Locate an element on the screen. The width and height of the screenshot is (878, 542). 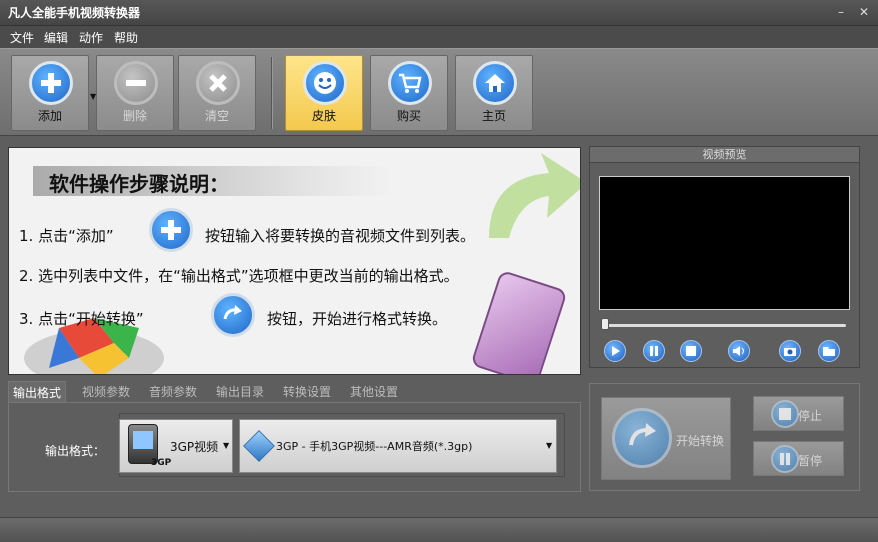
step1-suffix: 按钮输入将要转换的音视频文件到列表。 is located at coordinates (340, 236).